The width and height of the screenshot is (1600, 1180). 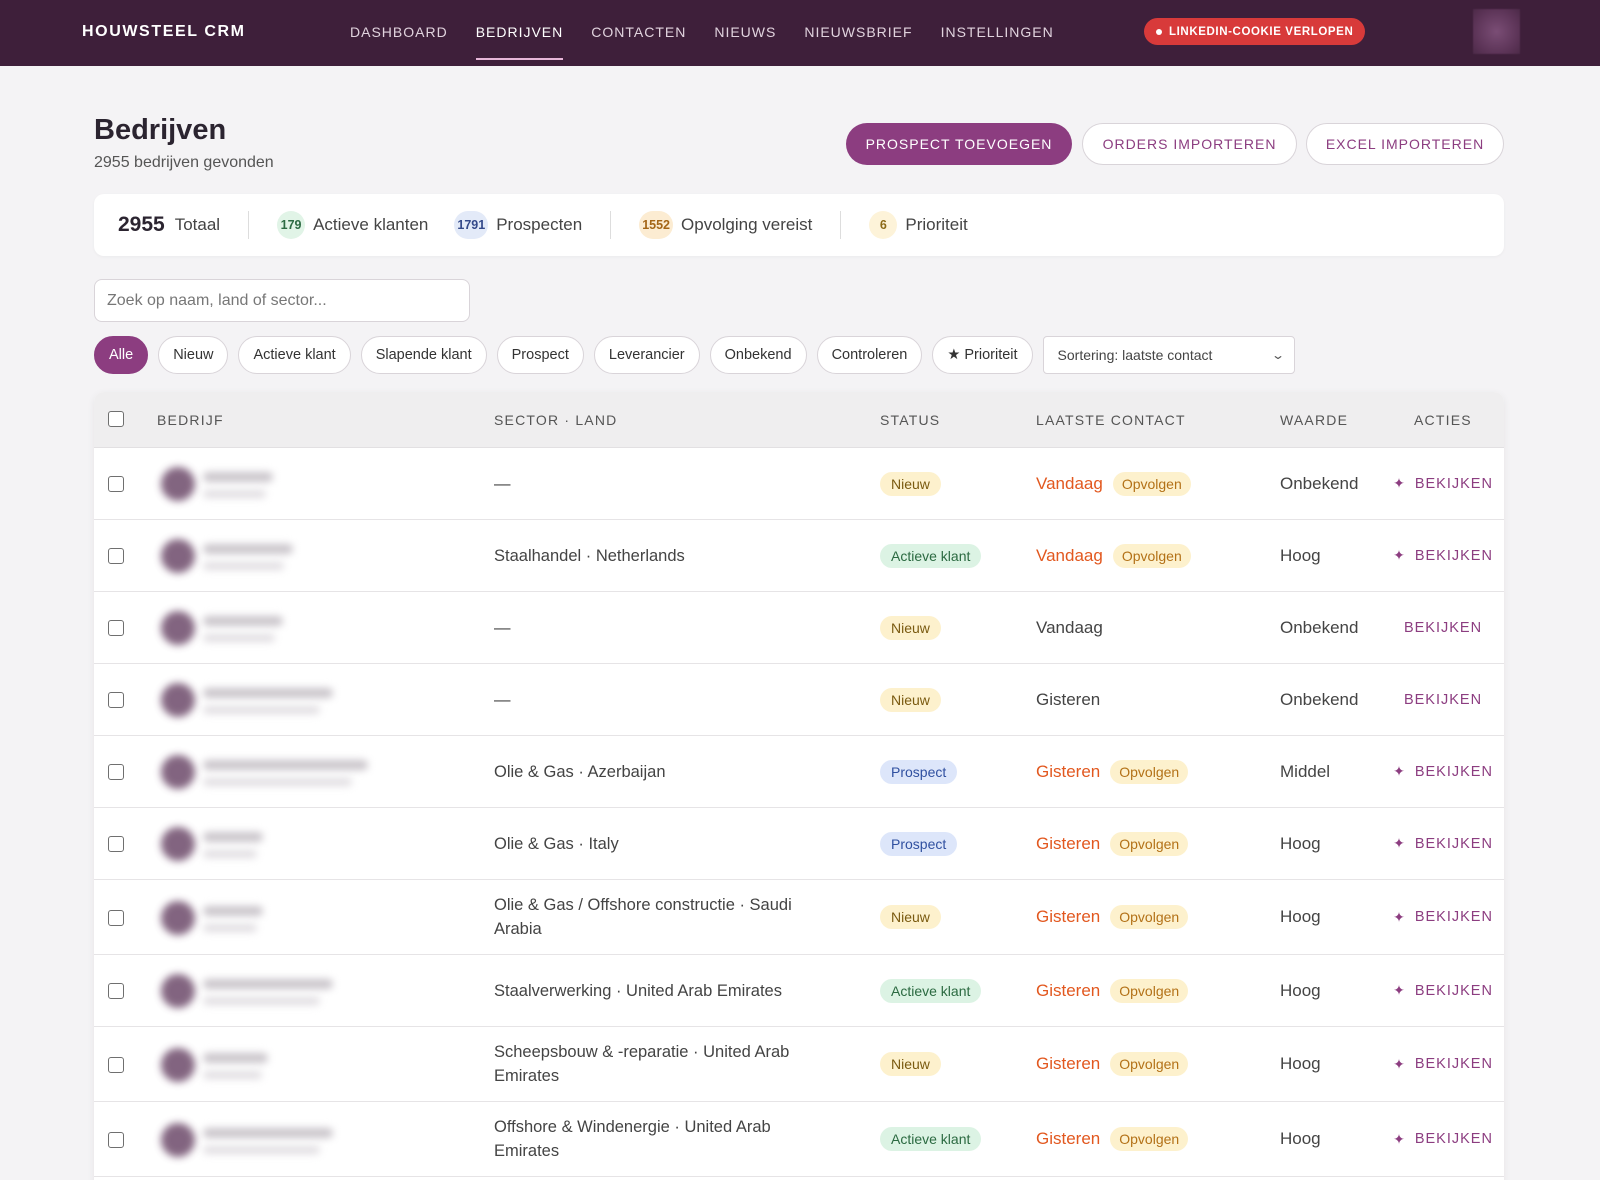 What do you see at coordinates (638, 32) in the screenshot?
I see `nav-contacten: CONTACTEN` at bounding box center [638, 32].